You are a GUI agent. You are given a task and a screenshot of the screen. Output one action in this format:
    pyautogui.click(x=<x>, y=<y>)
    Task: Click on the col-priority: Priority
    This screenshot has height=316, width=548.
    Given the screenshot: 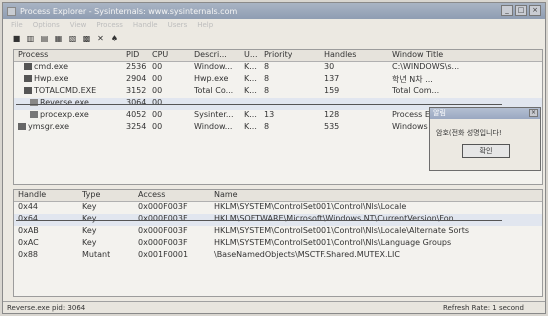 What is the action you would take?
    pyautogui.click(x=278, y=54)
    